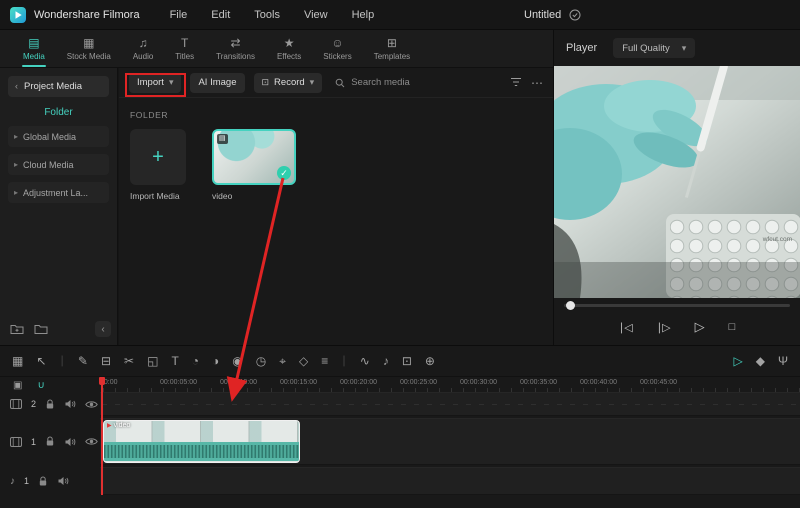  Describe the element at coordinates (220, 15) in the screenshot. I see `menu-edit: Edit` at that location.